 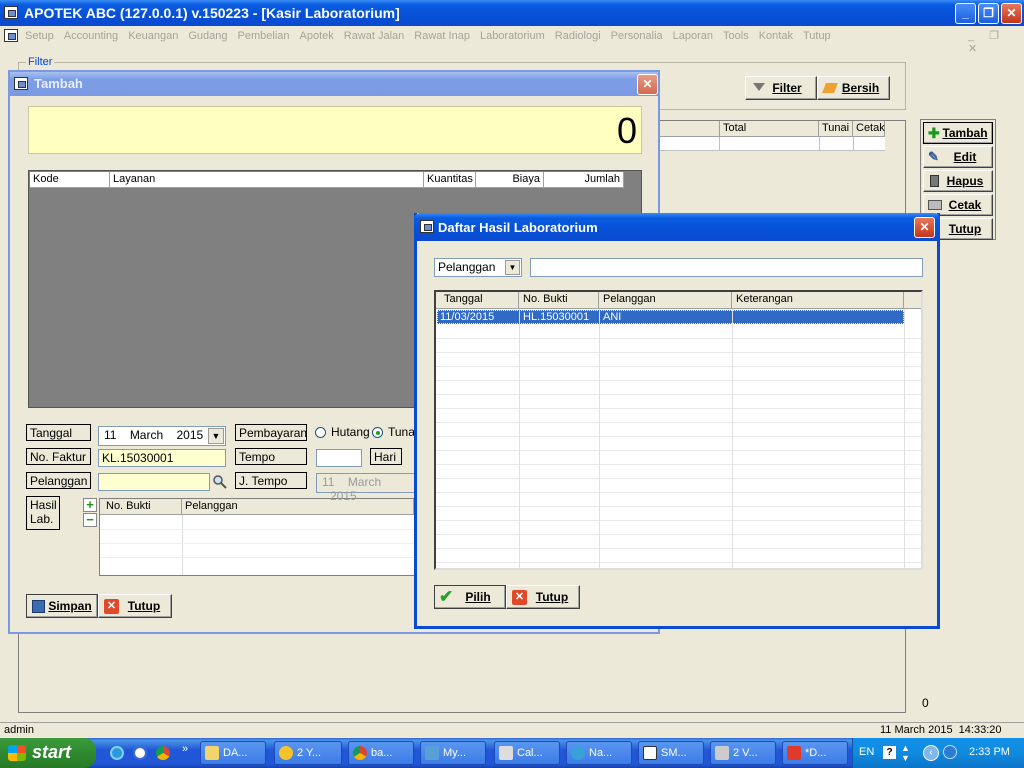 What do you see at coordinates (931, 753) in the screenshot?
I see `tray-expand-icon: ‹` at bounding box center [931, 753].